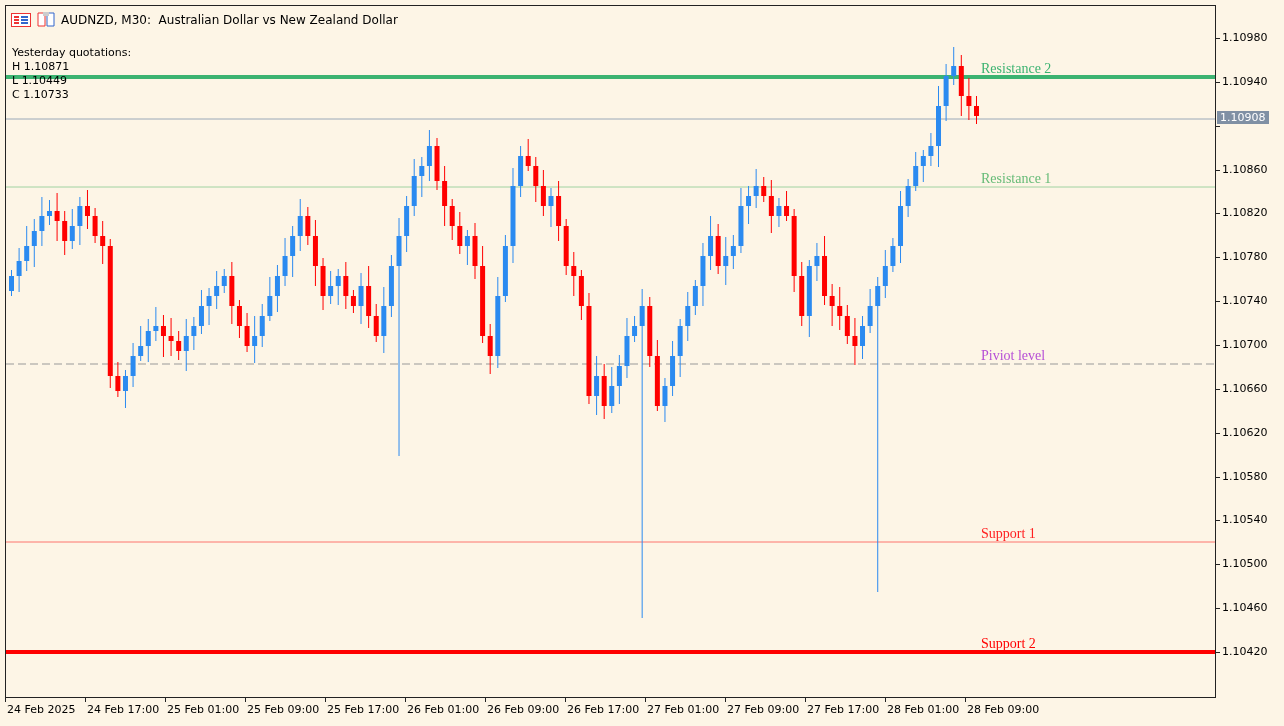 This screenshot has width=1284, height=726. What do you see at coordinates (363, 709) in the screenshot?
I see `time-tick: 25 Feb 17:00` at bounding box center [363, 709].